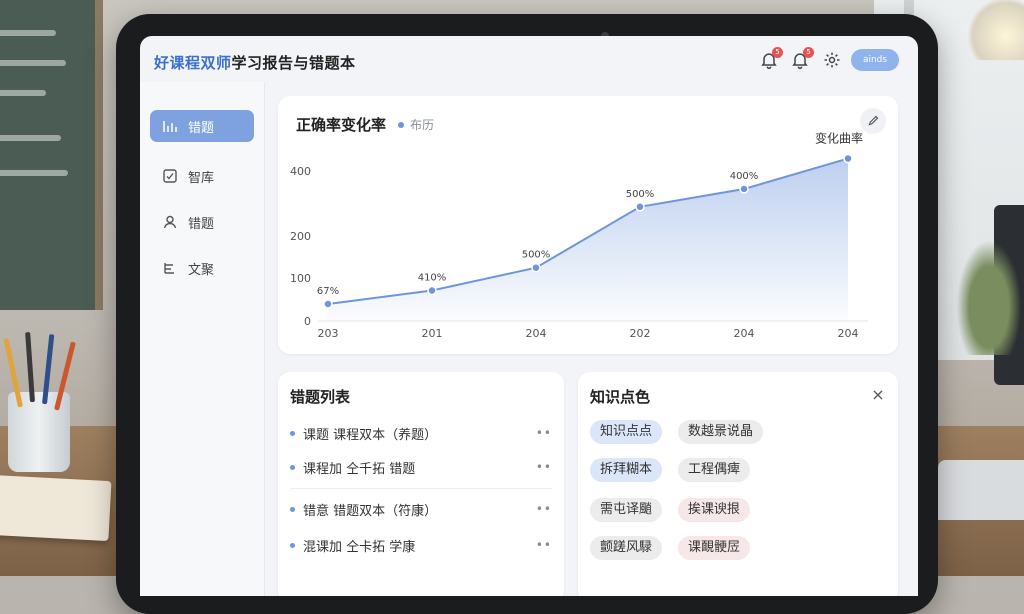 This screenshot has width=1024, height=614. Describe the element at coordinates (714, 548) in the screenshot. I see `knowledge-tag: 课靦骾㞐` at that location.